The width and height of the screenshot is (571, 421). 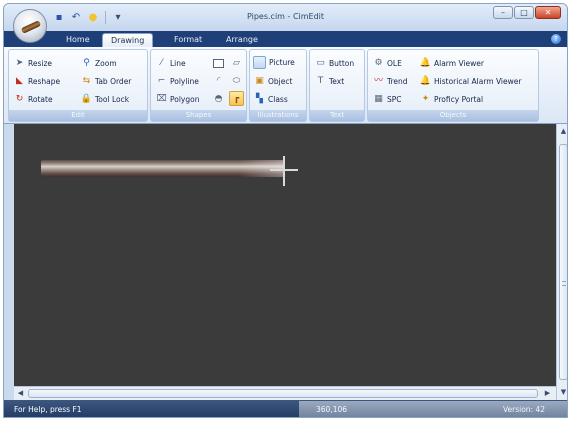 I want to click on polyline-icon: ⌐, so click(x=161, y=81).